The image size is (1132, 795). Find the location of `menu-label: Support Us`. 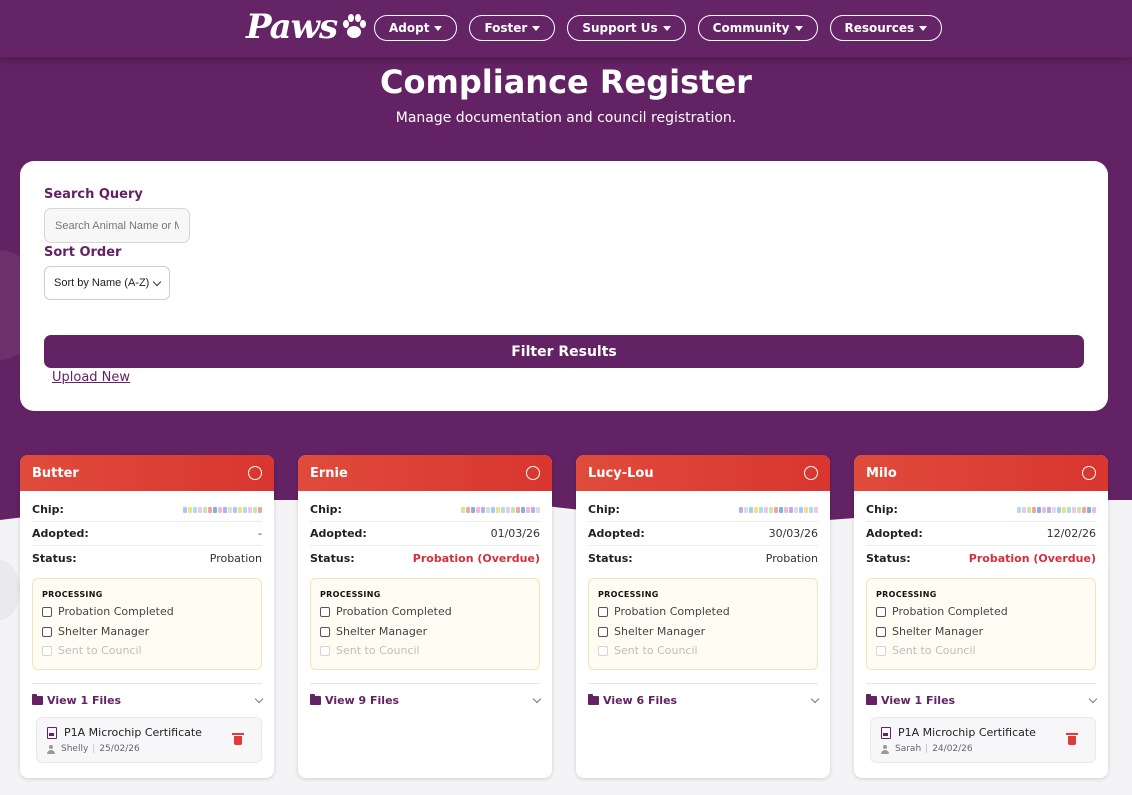

menu-label: Support Us is located at coordinates (620, 28).